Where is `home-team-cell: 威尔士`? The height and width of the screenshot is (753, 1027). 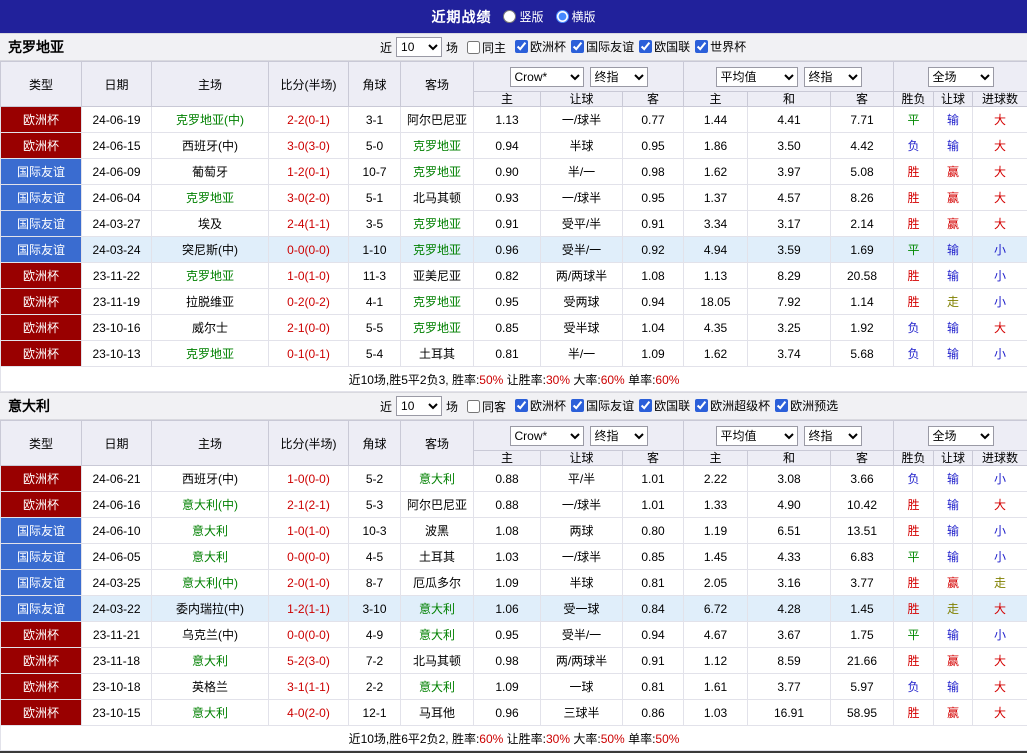
home-team-cell: 威尔士 is located at coordinates (210, 328).